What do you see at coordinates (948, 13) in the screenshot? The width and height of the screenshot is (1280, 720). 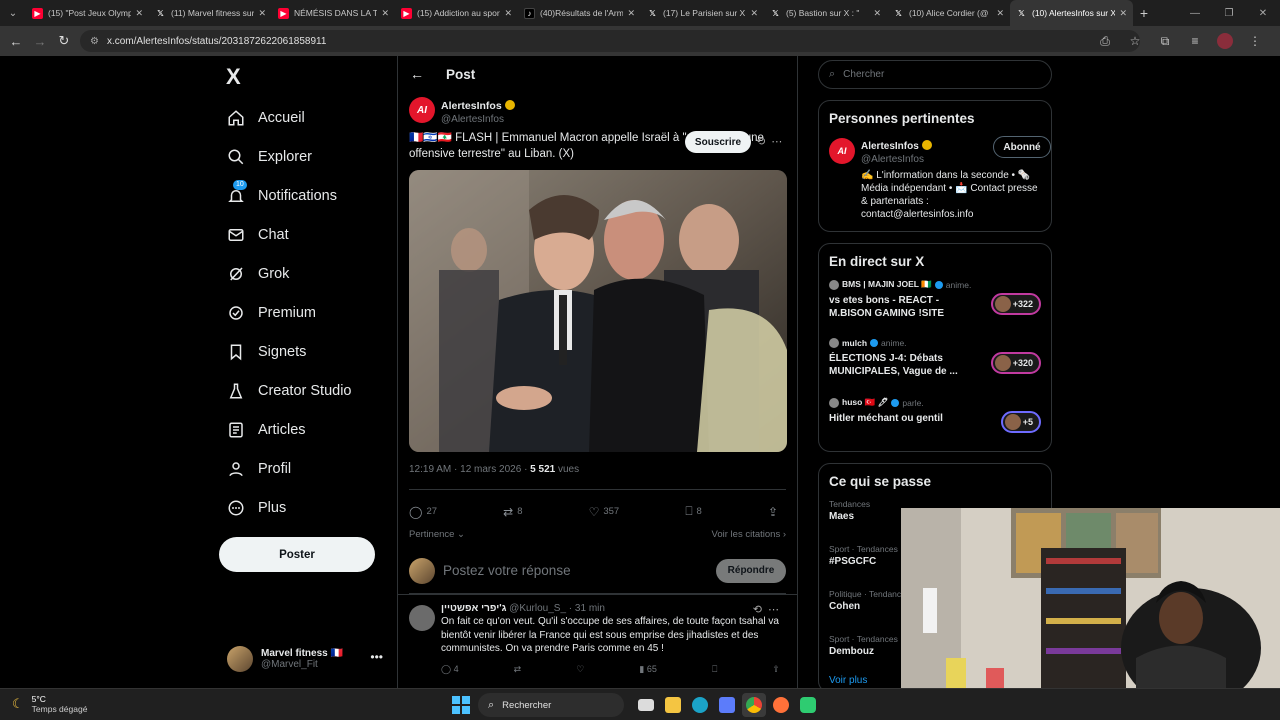 I see `browser-tab: 𝕏 (10) Alice Cordier (@ ✕` at bounding box center [948, 13].